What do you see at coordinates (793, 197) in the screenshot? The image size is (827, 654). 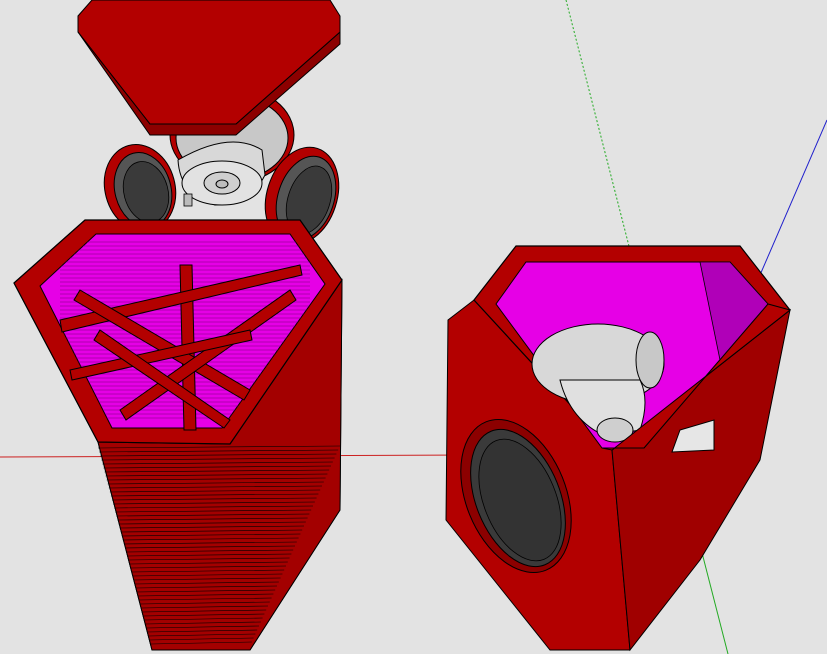 I see `blue-axis-line` at bounding box center [793, 197].